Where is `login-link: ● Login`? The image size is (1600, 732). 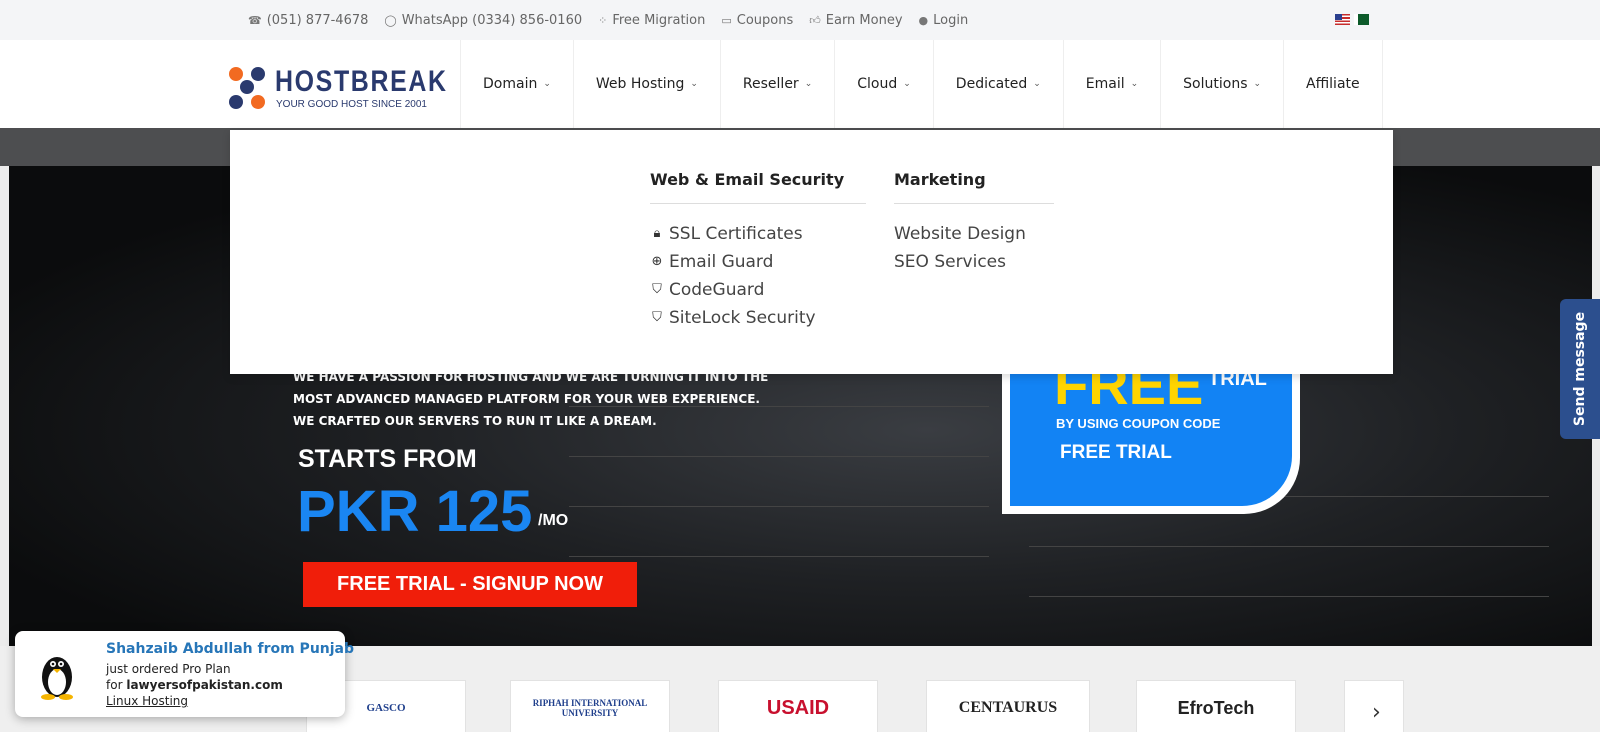
login-link: ● Login is located at coordinates (944, 20).